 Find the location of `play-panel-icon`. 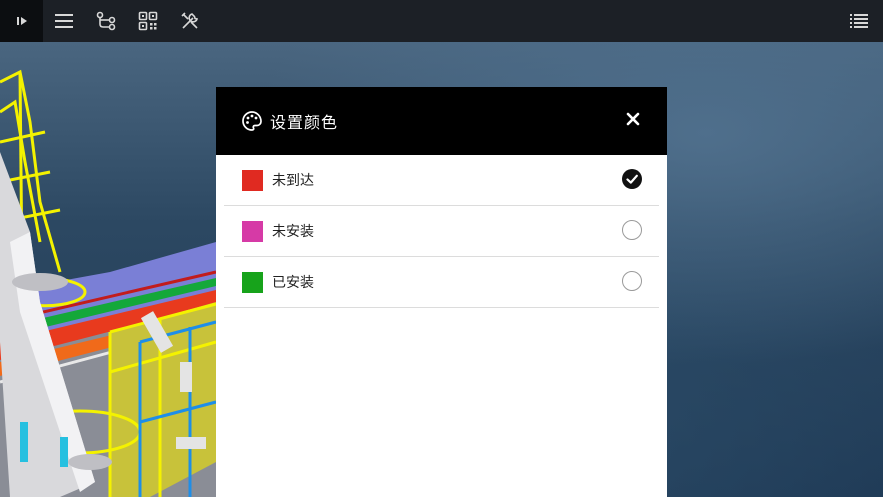

play-panel-icon is located at coordinates (21, 21).